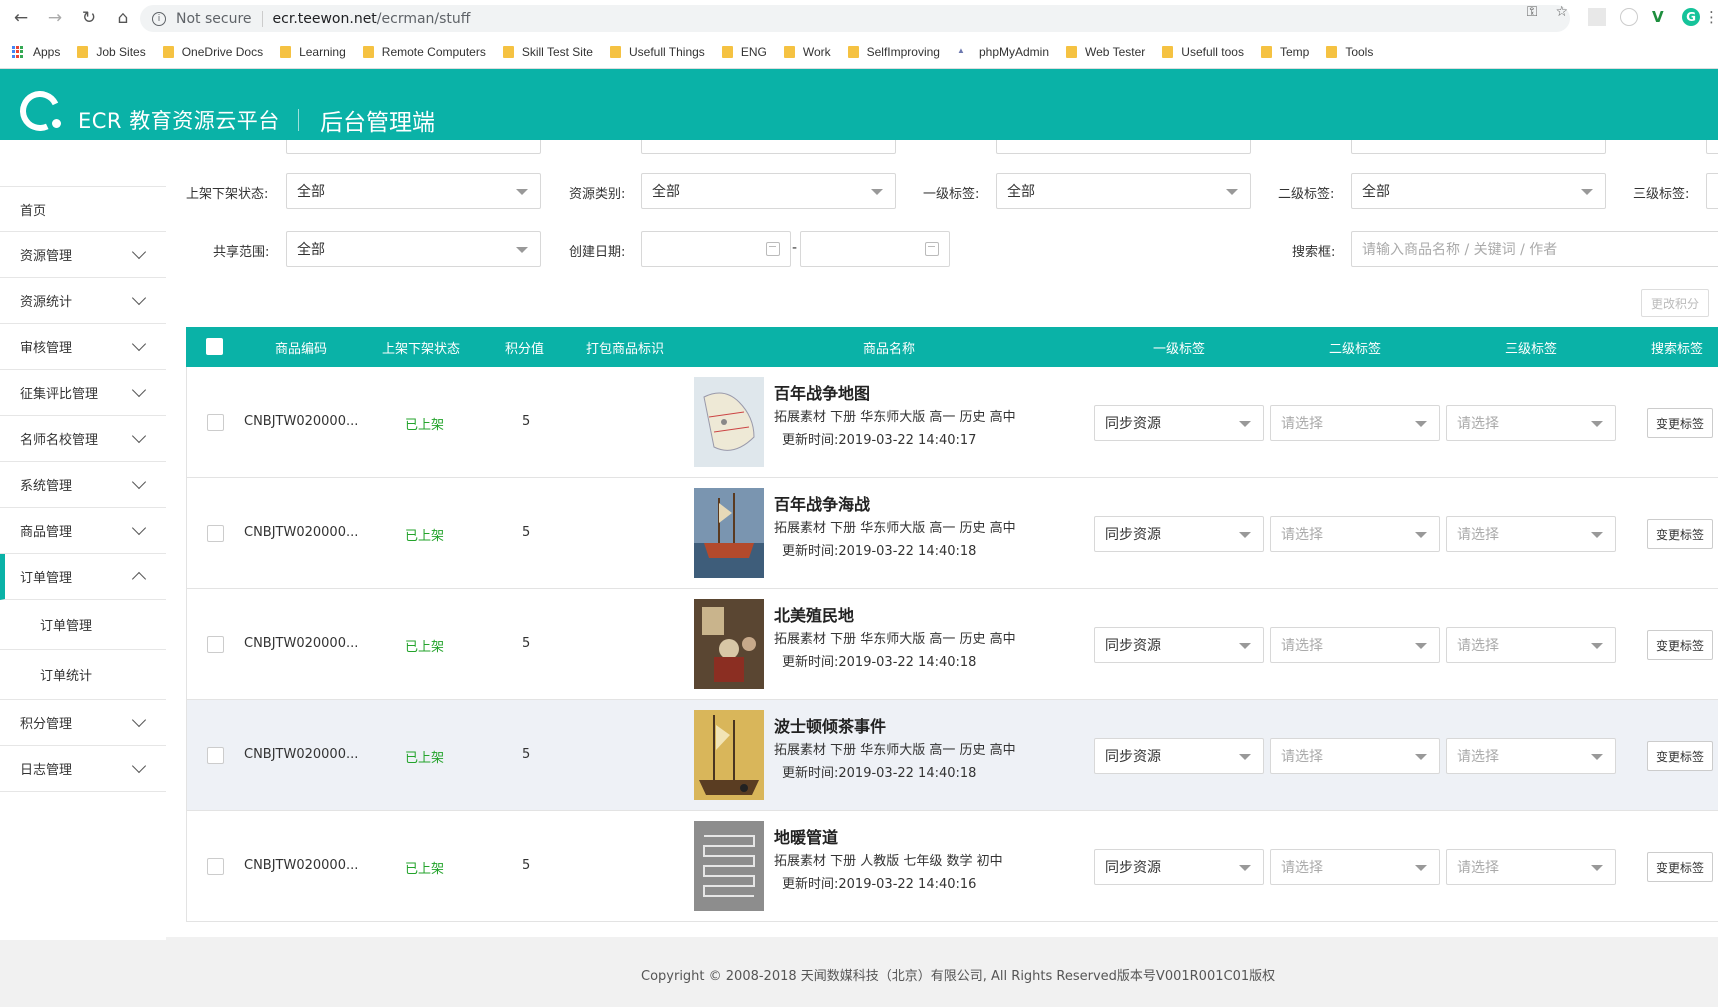 The width and height of the screenshot is (1718, 1007). Describe the element at coordinates (111, 52) in the screenshot. I see `bookmark-folder: Job Sites` at that location.